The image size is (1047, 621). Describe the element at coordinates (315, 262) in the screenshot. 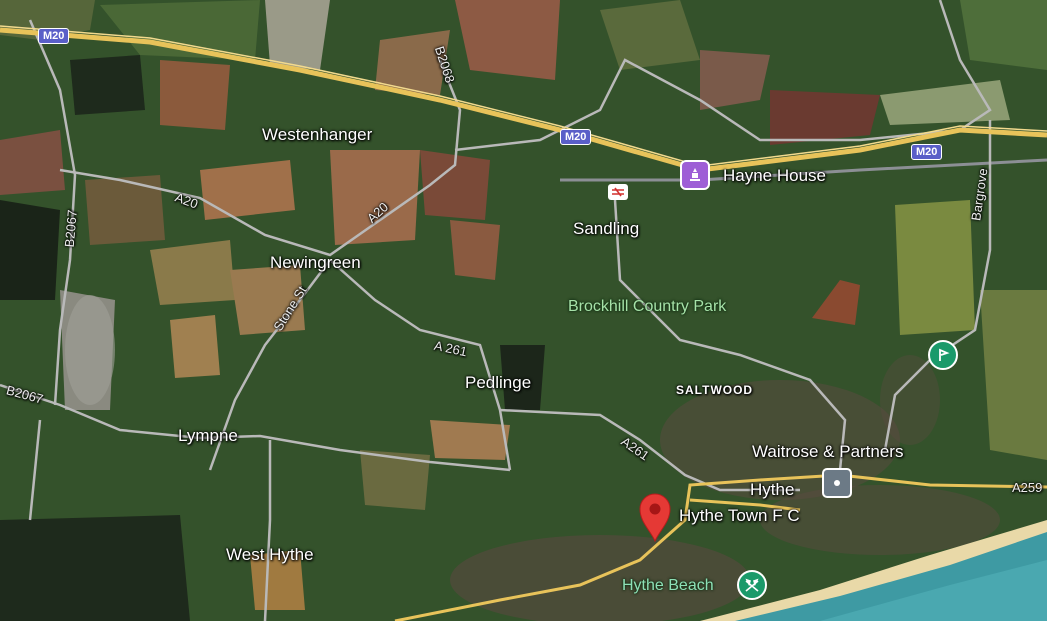

I see `place-label-newingreen: Newingreen` at that location.